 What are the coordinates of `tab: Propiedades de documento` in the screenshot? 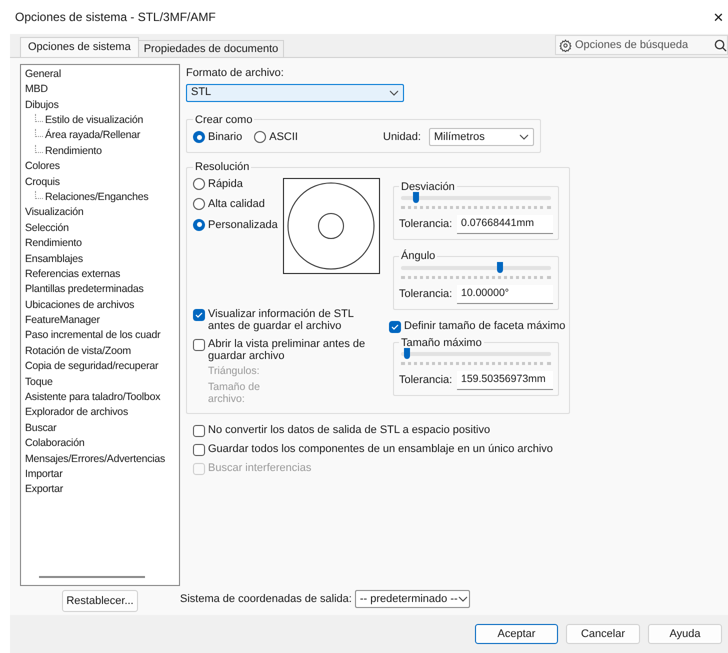 It's located at (211, 48).